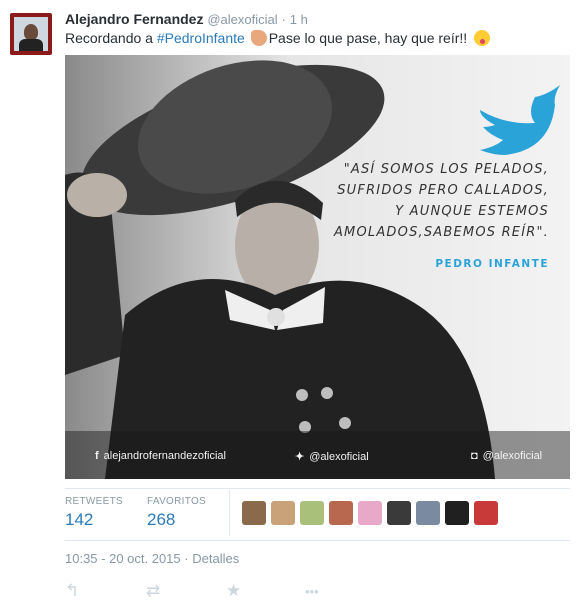 The height and width of the screenshot is (611, 584). I want to click on more-icon: •••, so click(312, 591).